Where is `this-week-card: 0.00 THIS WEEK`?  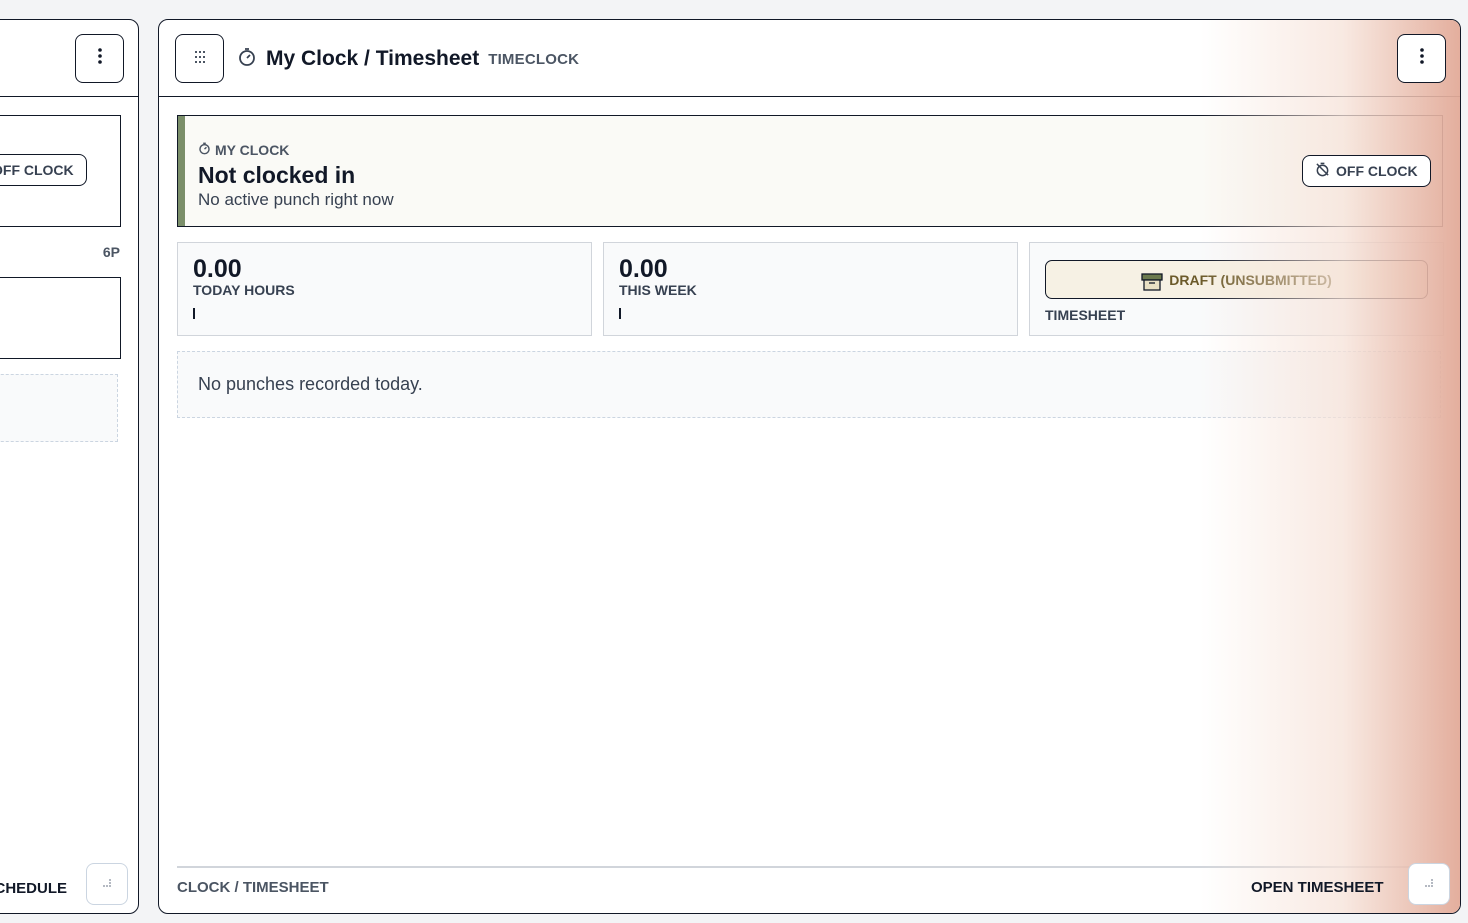 this-week-card: 0.00 THIS WEEK is located at coordinates (810, 289).